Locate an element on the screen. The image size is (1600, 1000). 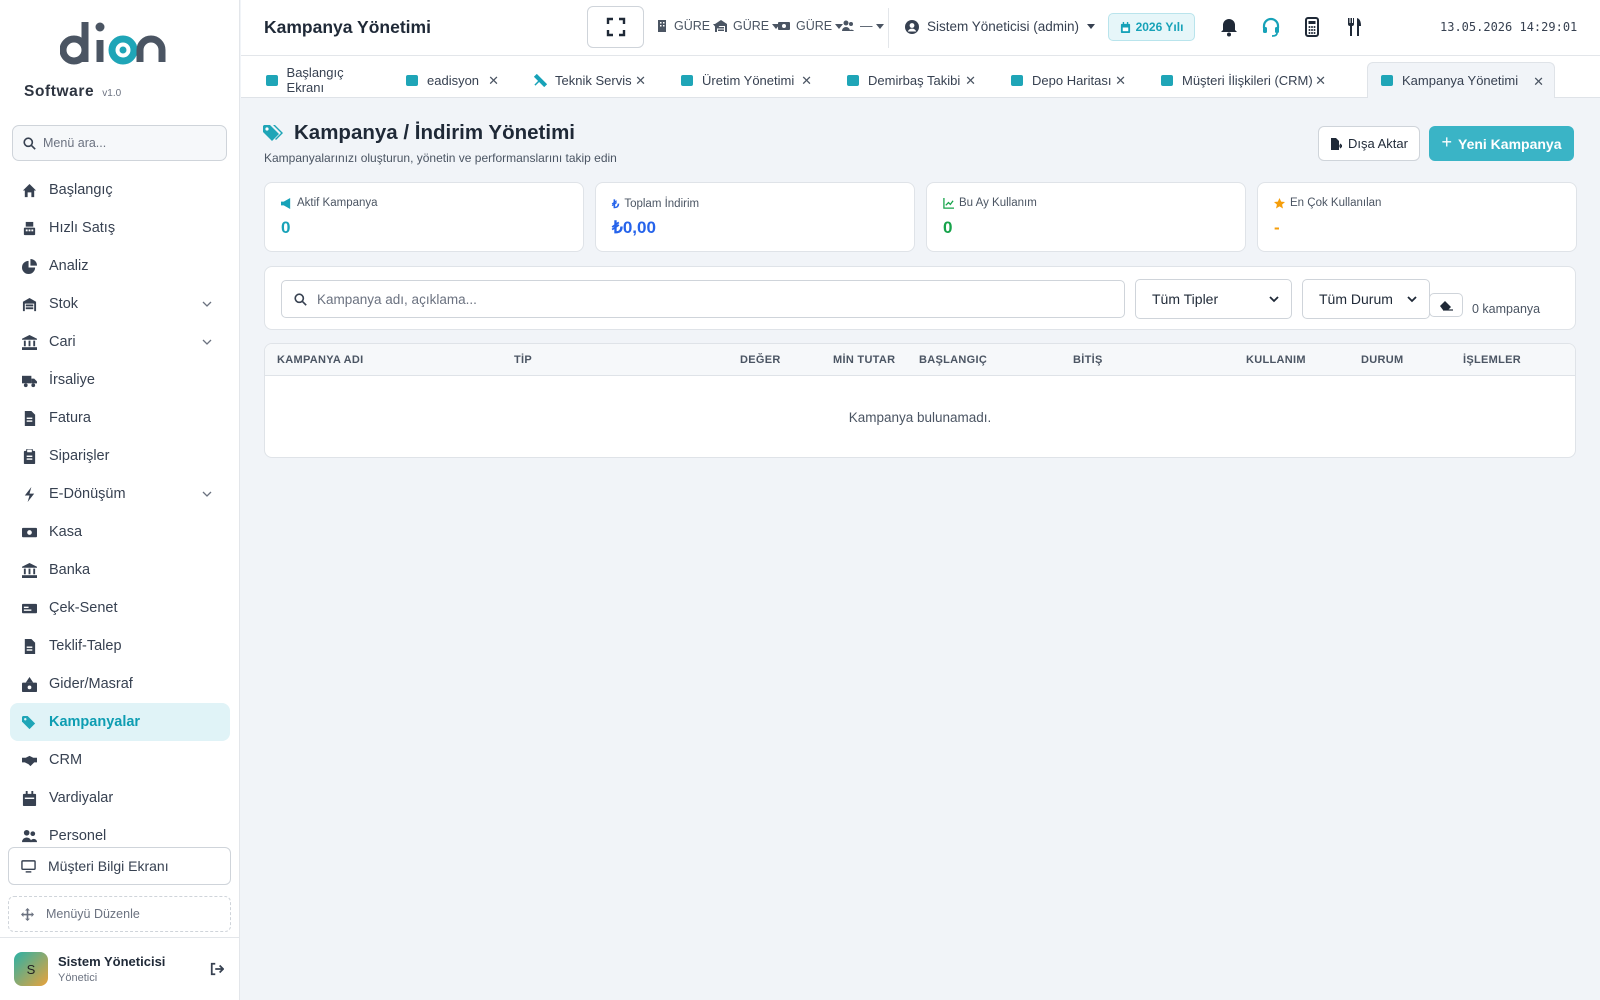
user-name: Sistem Yöneticisi is located at coordinates (112, 961).